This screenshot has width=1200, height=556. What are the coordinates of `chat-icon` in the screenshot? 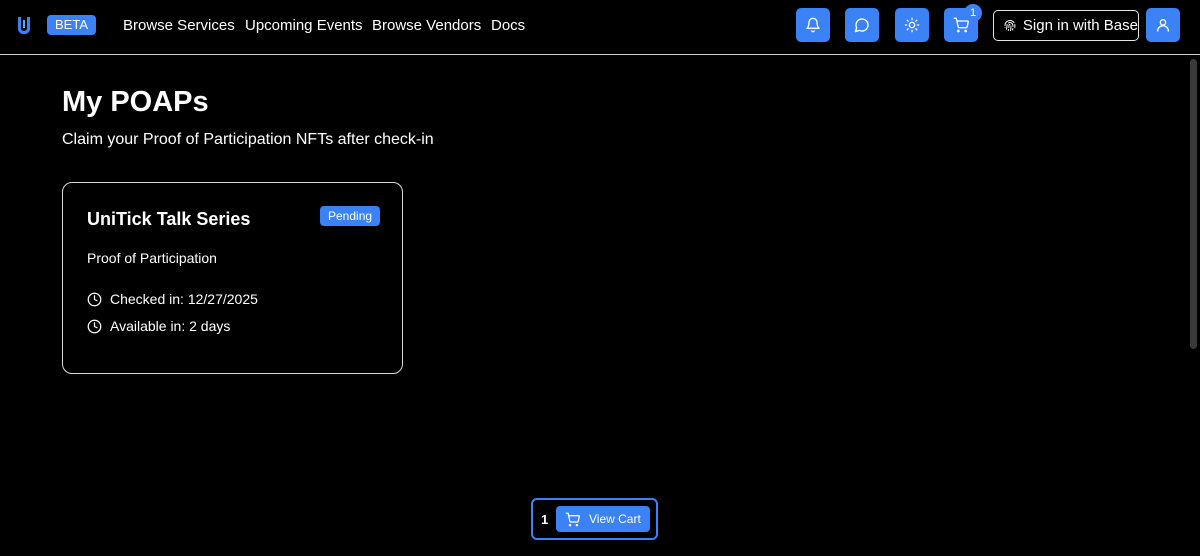 It's located at (861, 25).